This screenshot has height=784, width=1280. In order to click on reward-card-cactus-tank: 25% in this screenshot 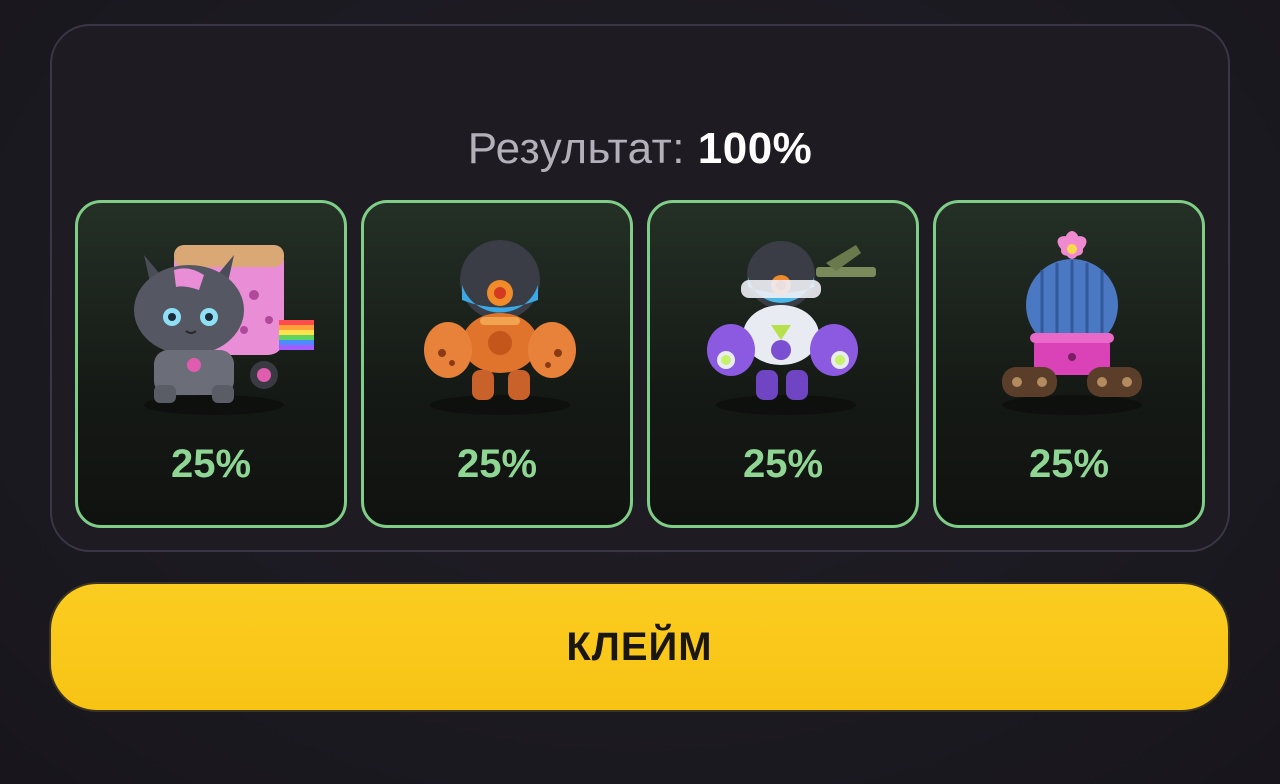, I will do `click(1069, 364)`.